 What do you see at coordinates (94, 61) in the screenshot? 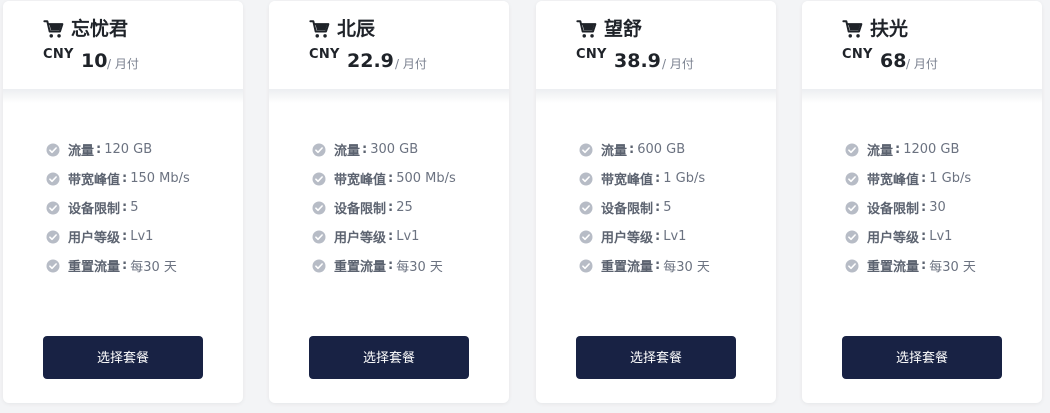
I see `price-amount: 10` at bounding box center [94, 61].